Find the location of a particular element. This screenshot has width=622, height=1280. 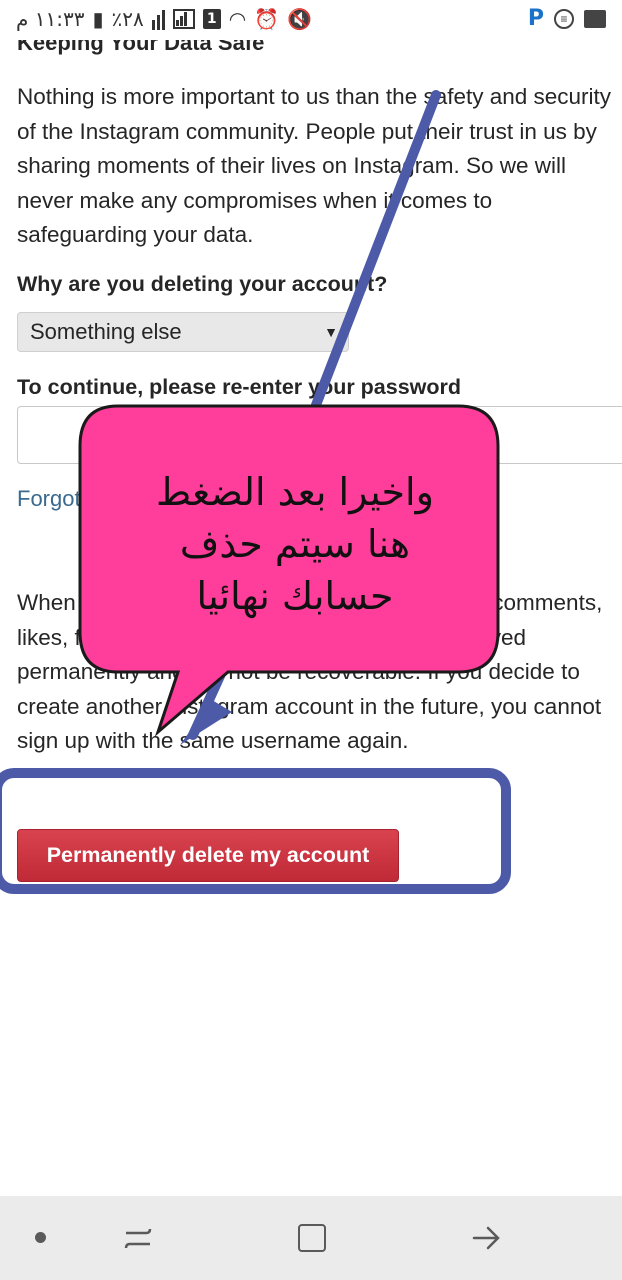

password-input is located at coordinates (319, 435).